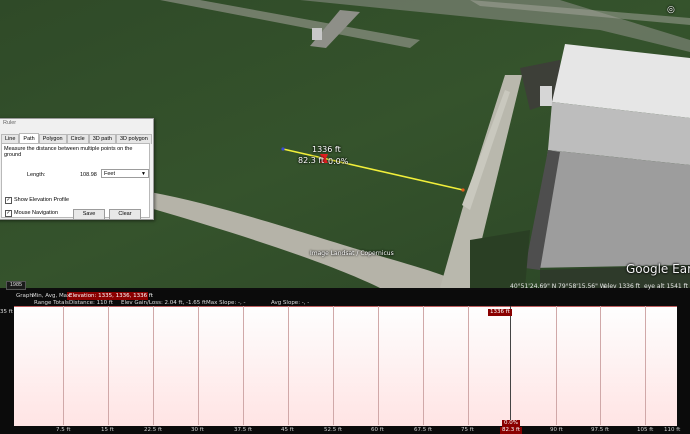 Image resolution: width=690 pixels, height=434 pixels. I want to click on cursor-elevation-tag: 1336 ft, so click(500, 312).